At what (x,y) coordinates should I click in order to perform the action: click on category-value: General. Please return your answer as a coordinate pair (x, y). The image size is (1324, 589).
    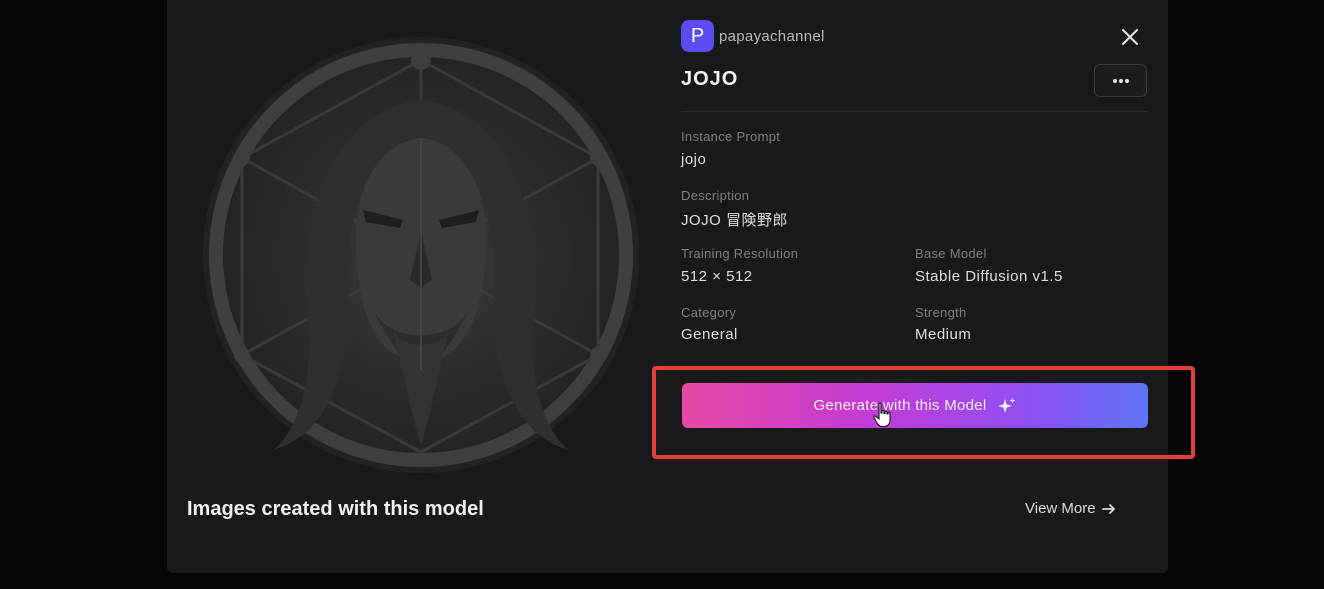
    Looking at the image, I should click on (709, 334).